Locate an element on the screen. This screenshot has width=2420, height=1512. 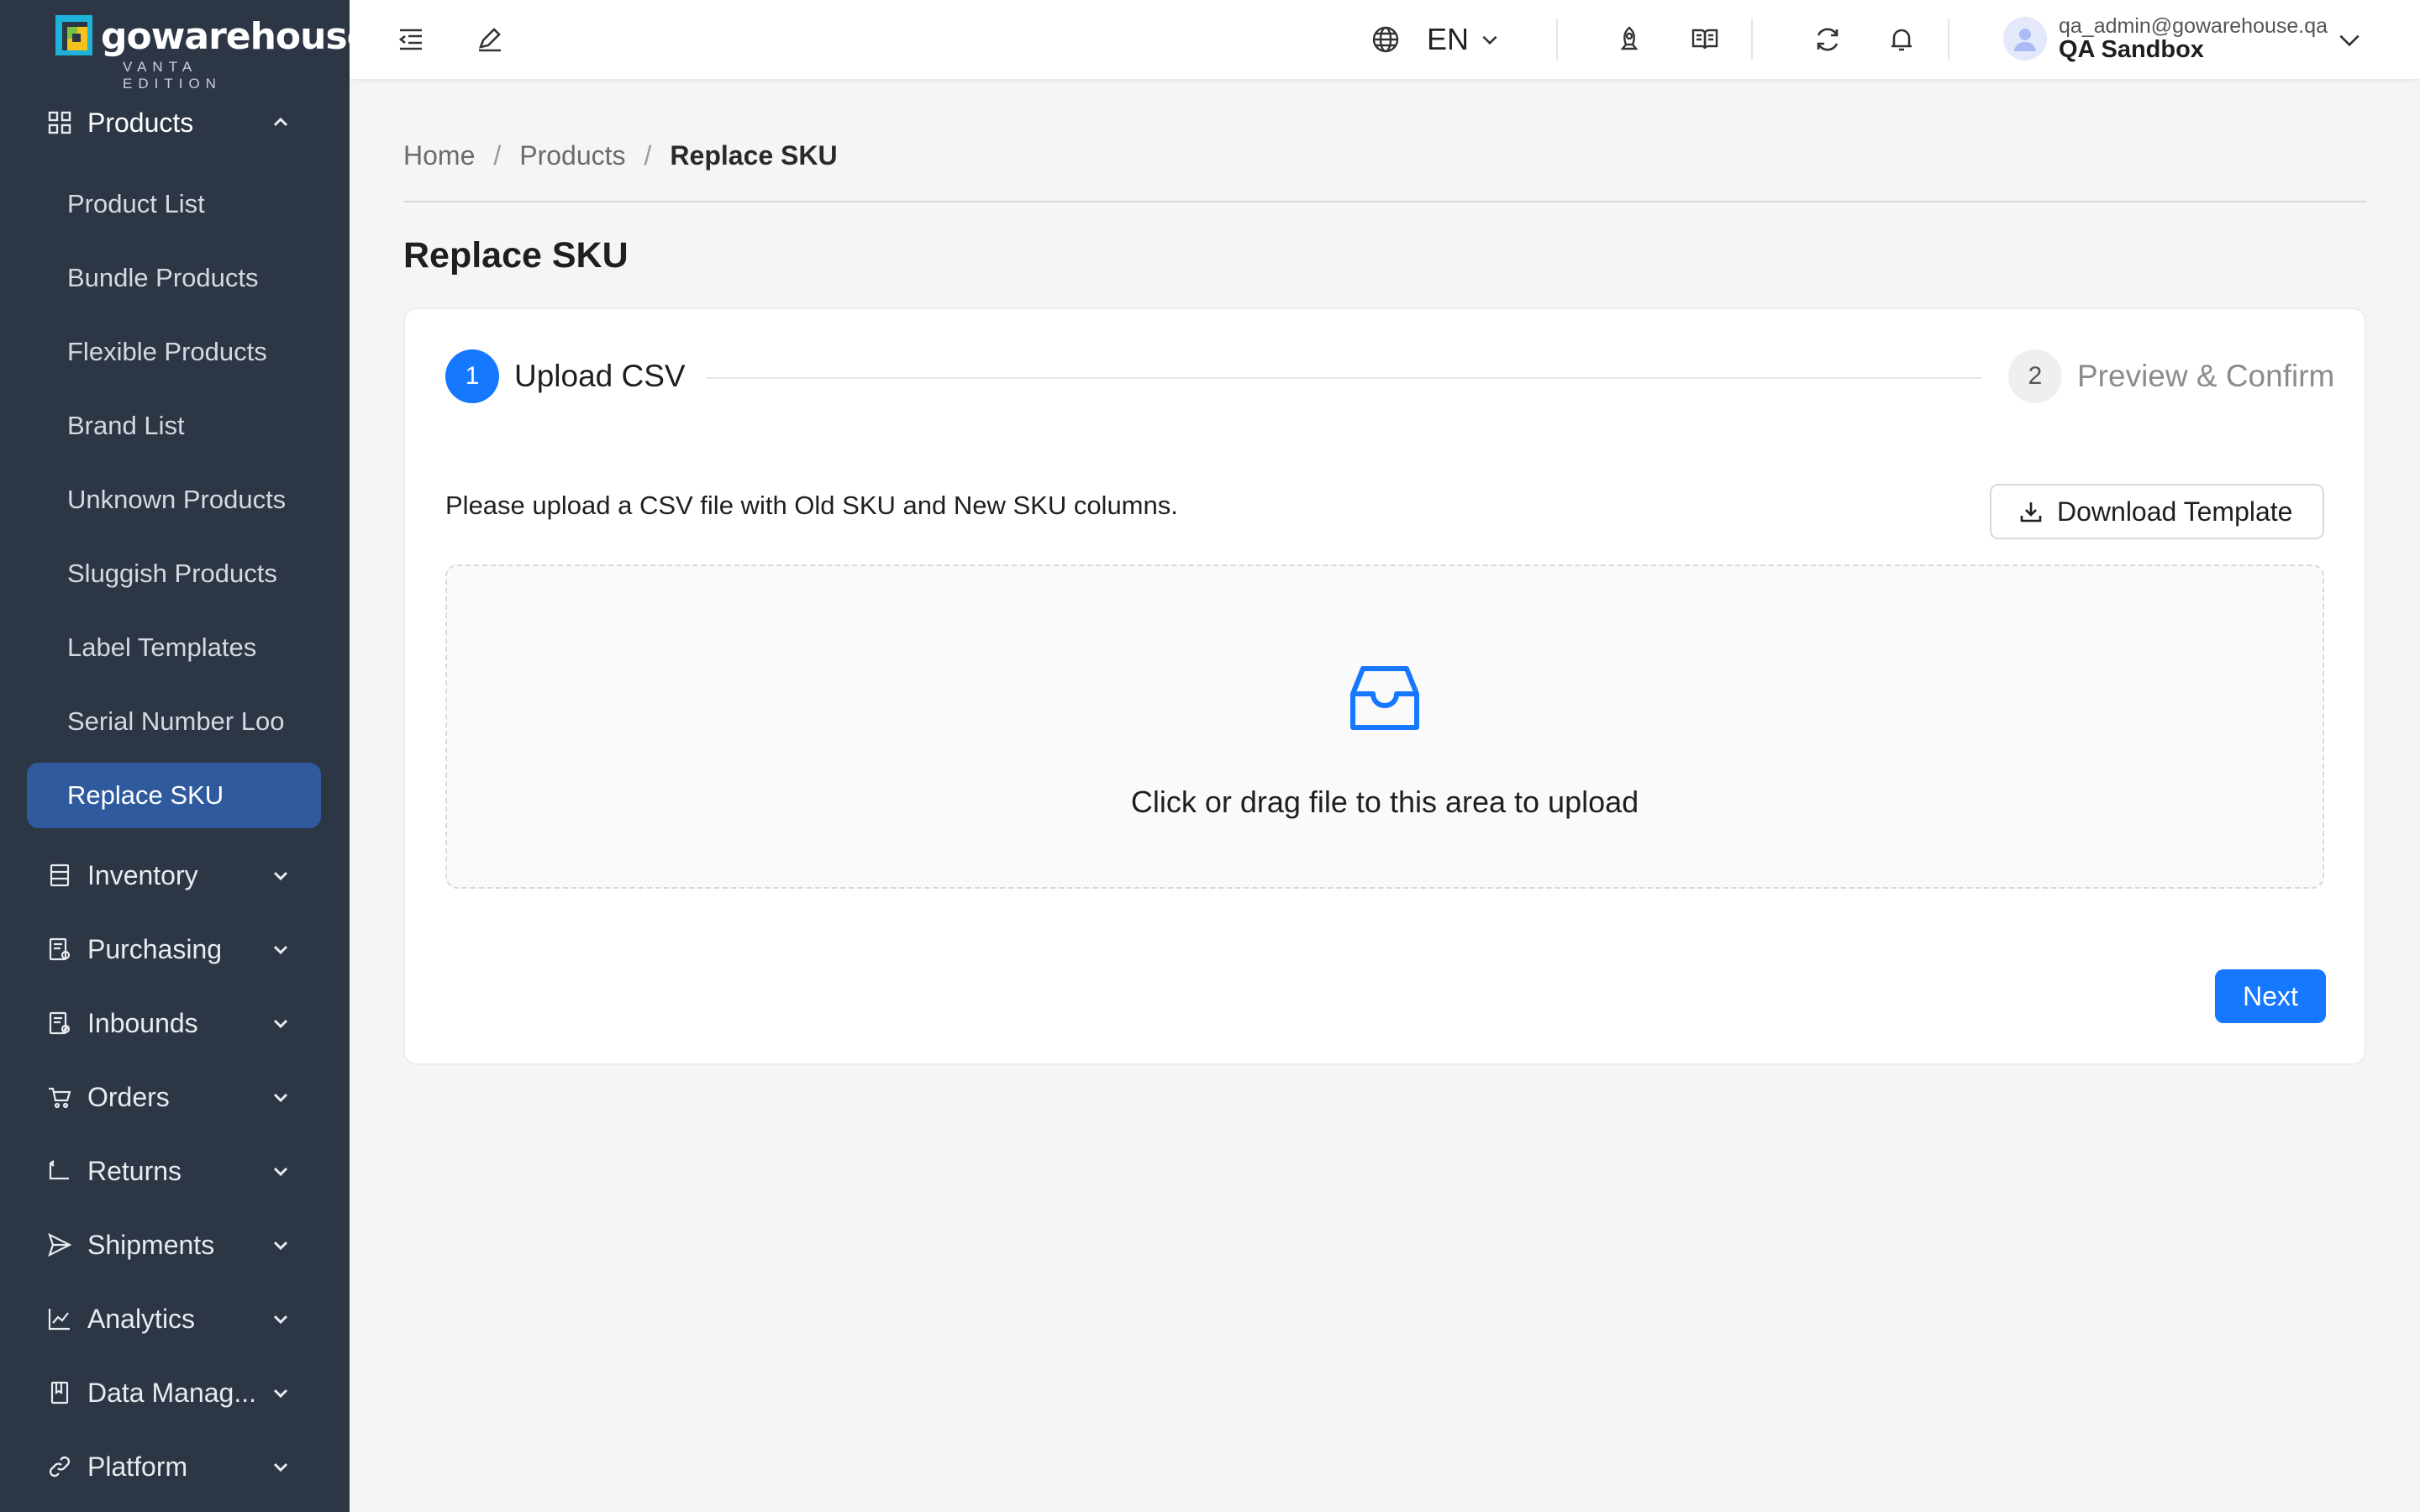
book-icon is located at coordinates (60, 1392).